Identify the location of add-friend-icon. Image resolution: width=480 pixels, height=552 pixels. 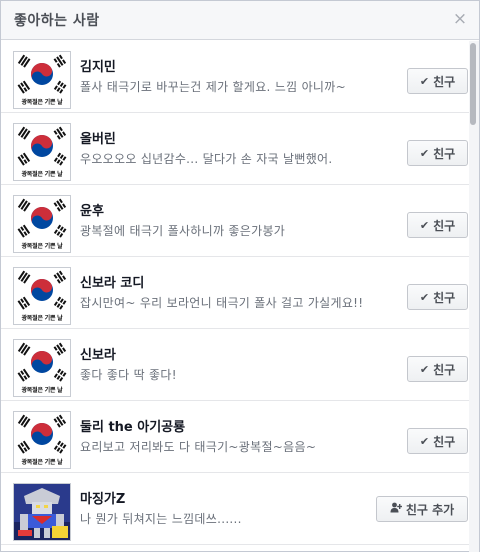
(396, 509).